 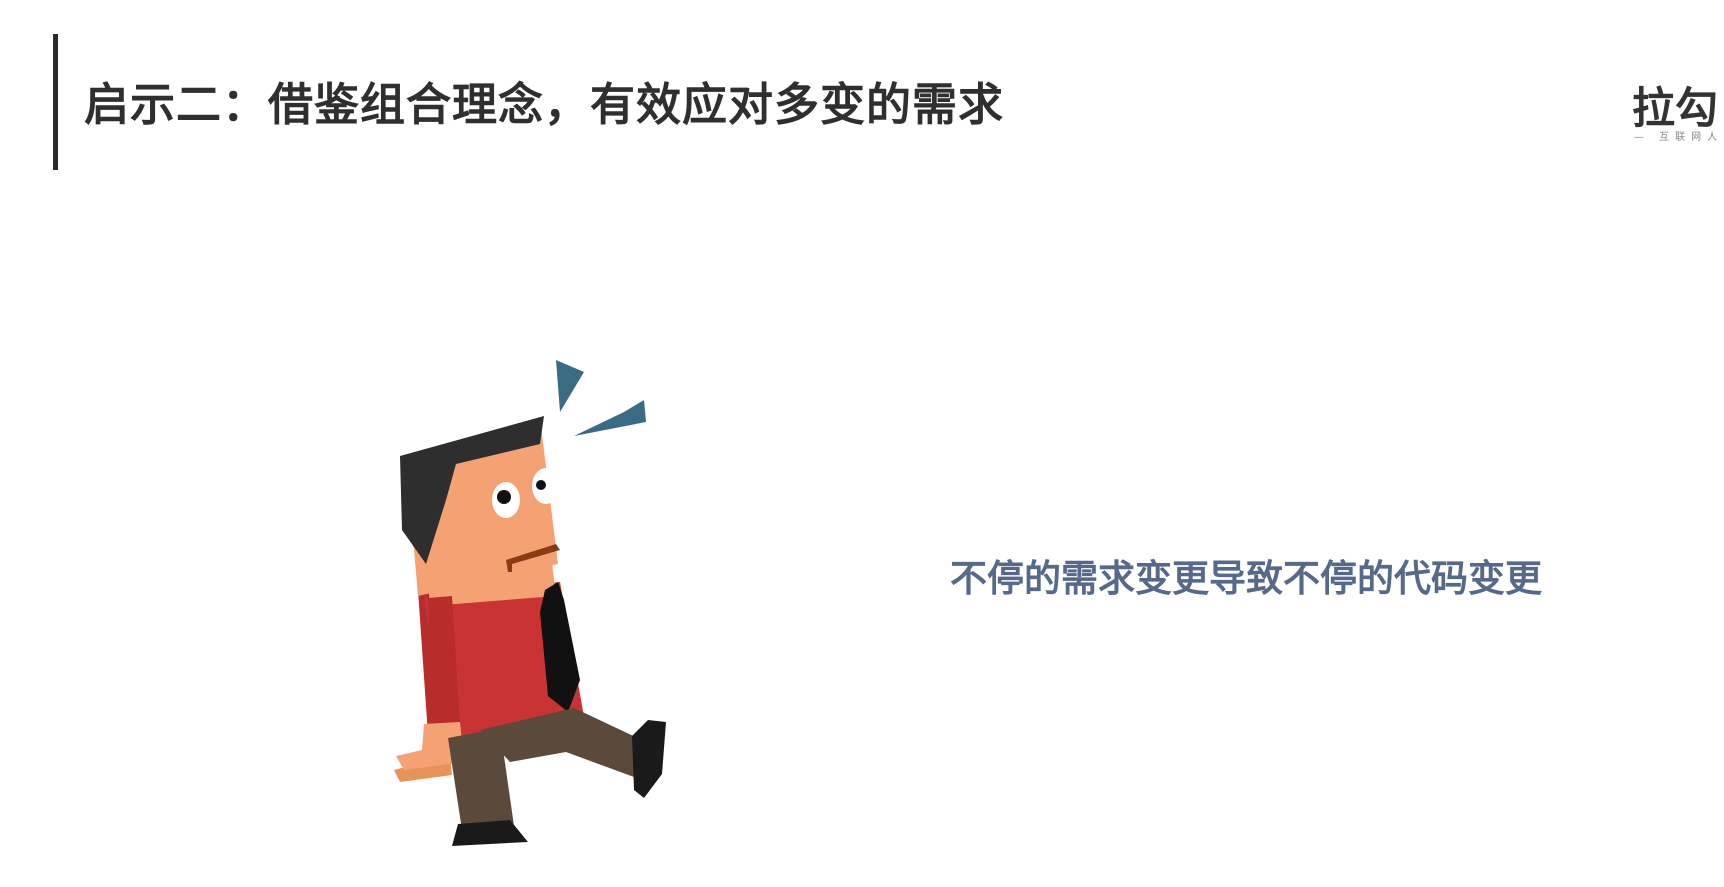 What do you see at coordinates (1246, 578) in the screenshot?
I see `slide-caption: 不停的需求变更导致不停的代码变更` at bounding box center [1246, 578].